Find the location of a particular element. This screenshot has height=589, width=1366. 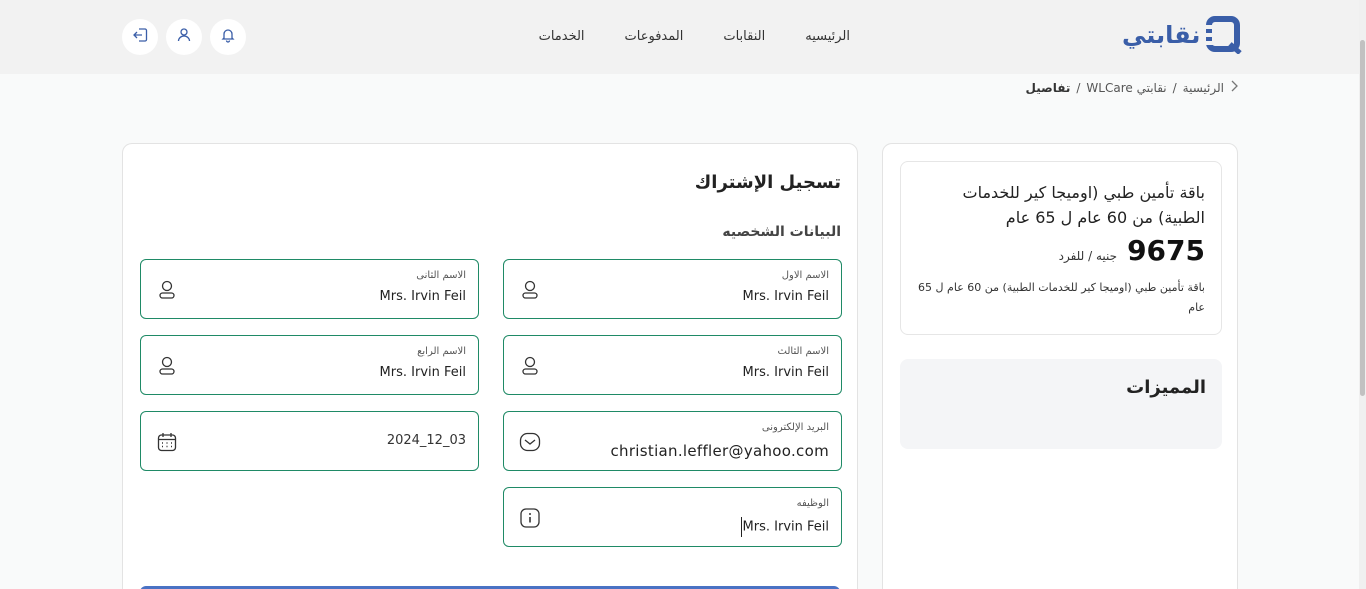

email-value: christian.leffler@yahoo.com is located at coordinates (719, 451).